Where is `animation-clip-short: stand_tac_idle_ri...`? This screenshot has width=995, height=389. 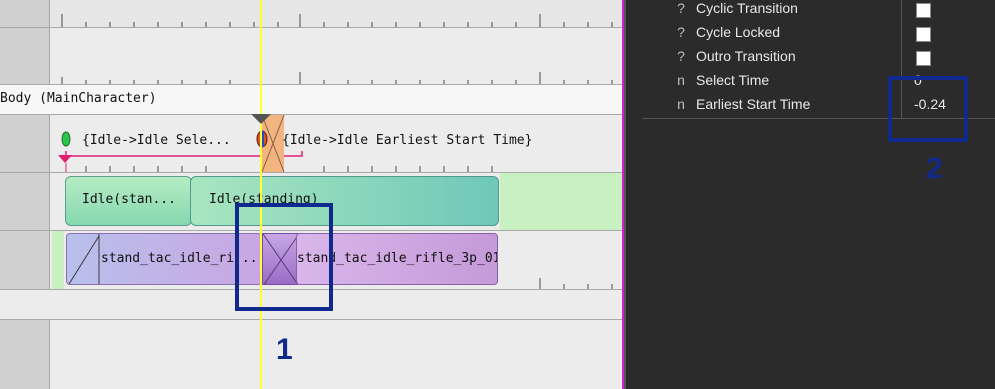
animation-clip-short: stand_tac_idle_ri... is located at coordinates (164, 259).